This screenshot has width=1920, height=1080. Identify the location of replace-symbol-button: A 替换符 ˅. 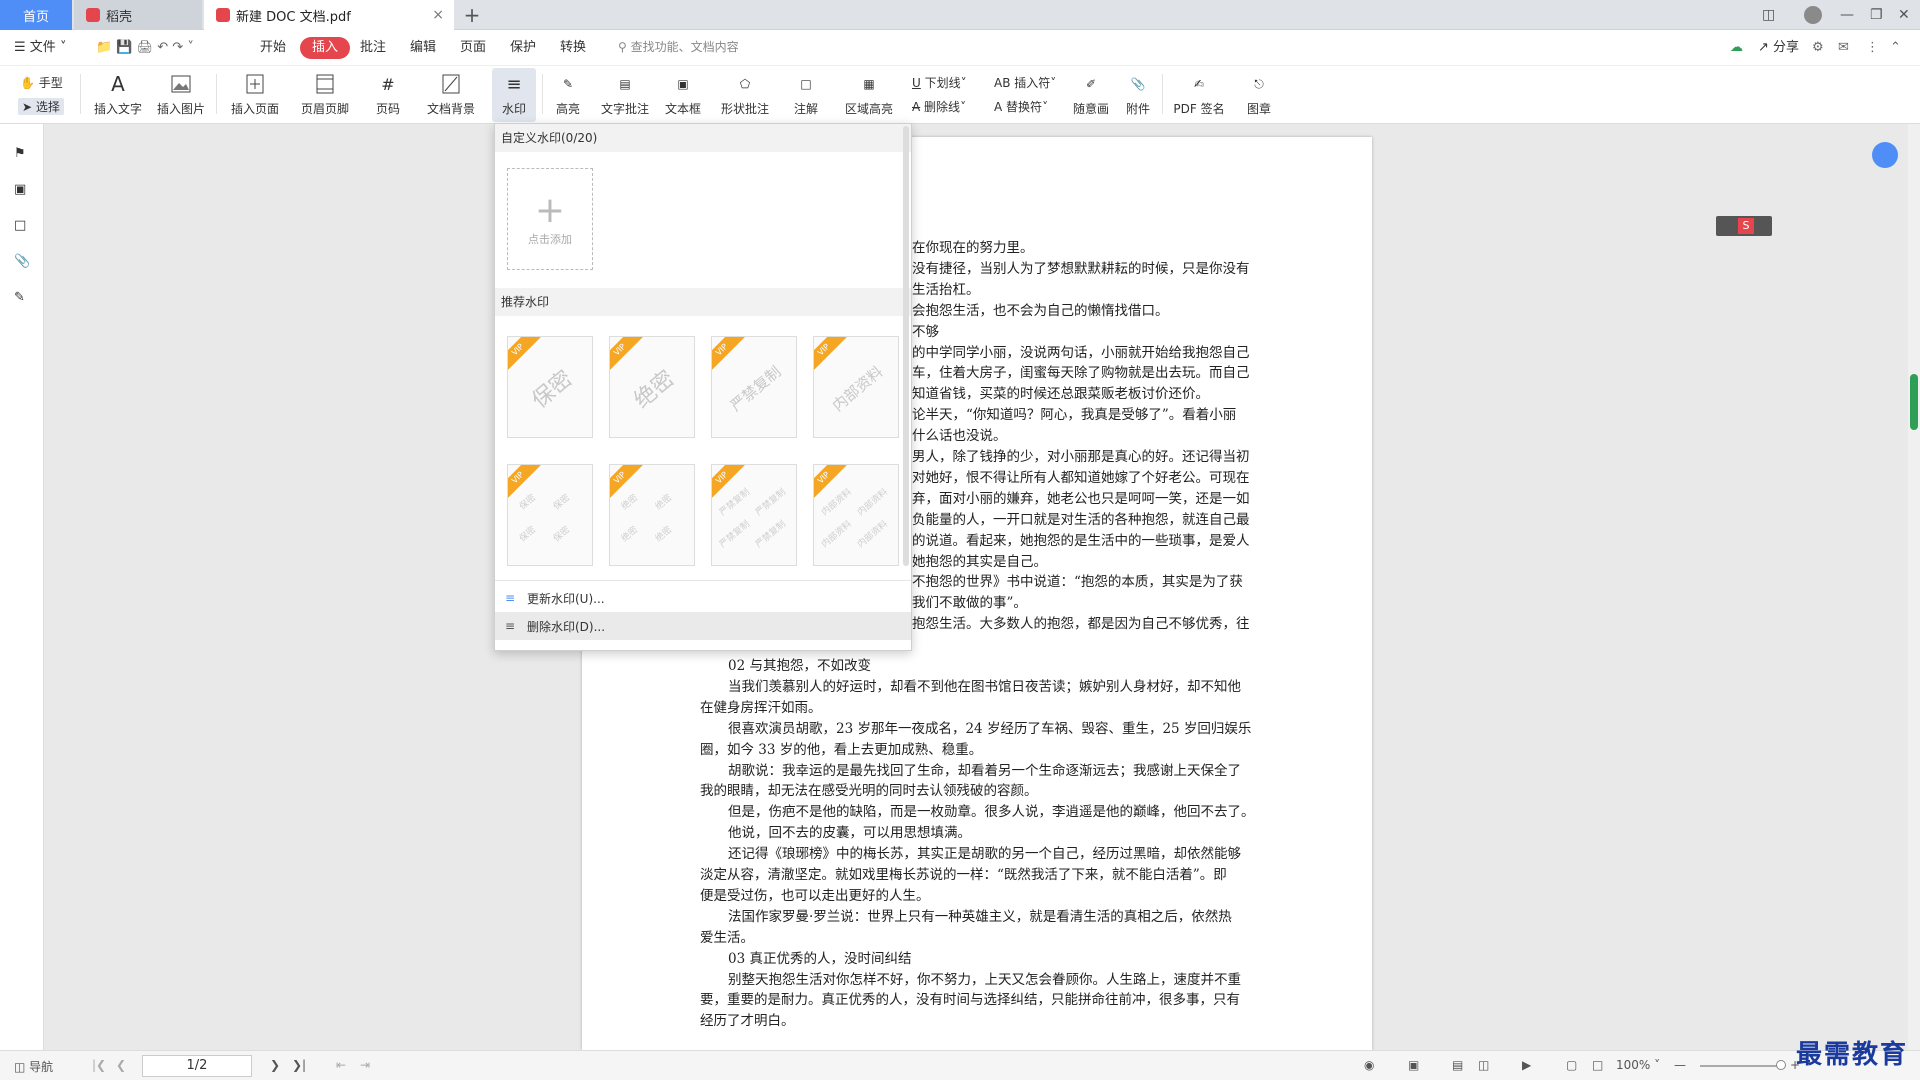
(1021, 106).